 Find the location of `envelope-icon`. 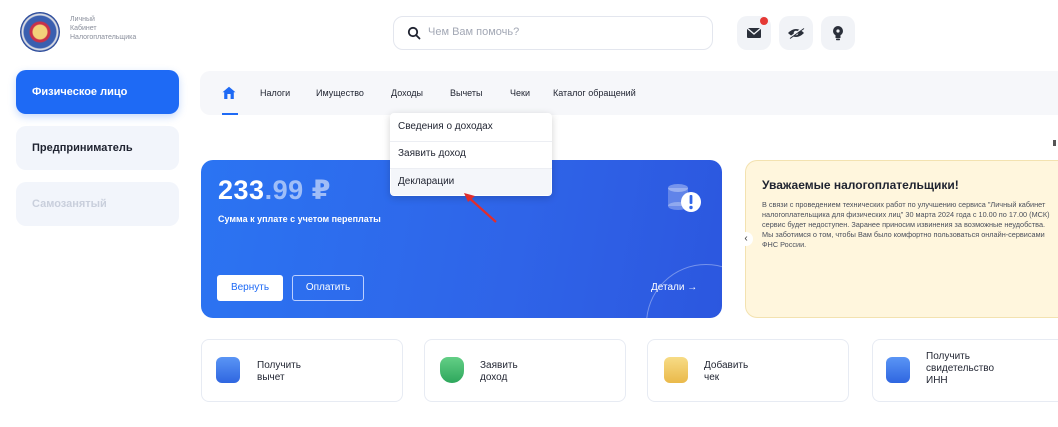

envelope-icon is located at coordinates (754, 32).